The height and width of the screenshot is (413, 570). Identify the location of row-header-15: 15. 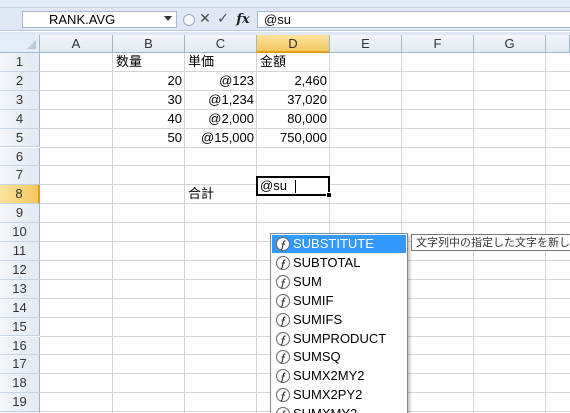
(20, 327).